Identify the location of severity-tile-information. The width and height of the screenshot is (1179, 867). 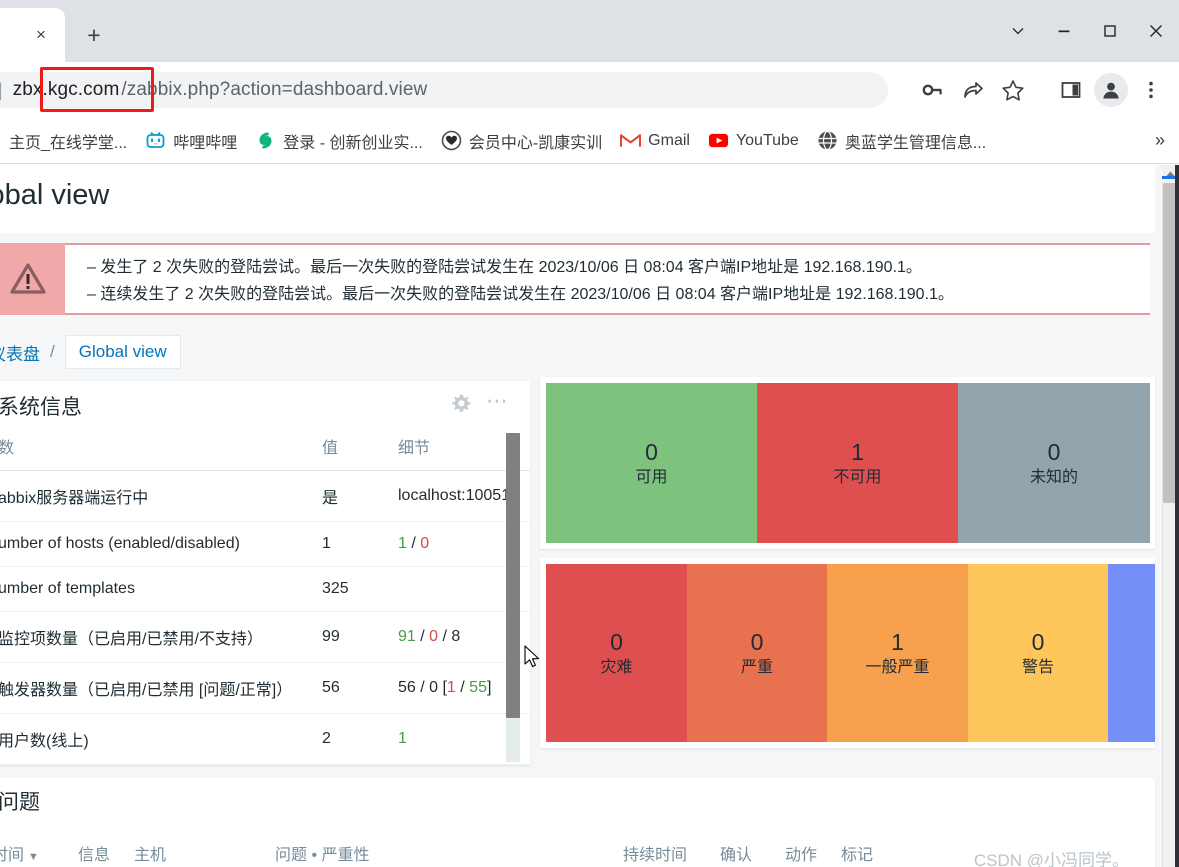
(1131, 653).